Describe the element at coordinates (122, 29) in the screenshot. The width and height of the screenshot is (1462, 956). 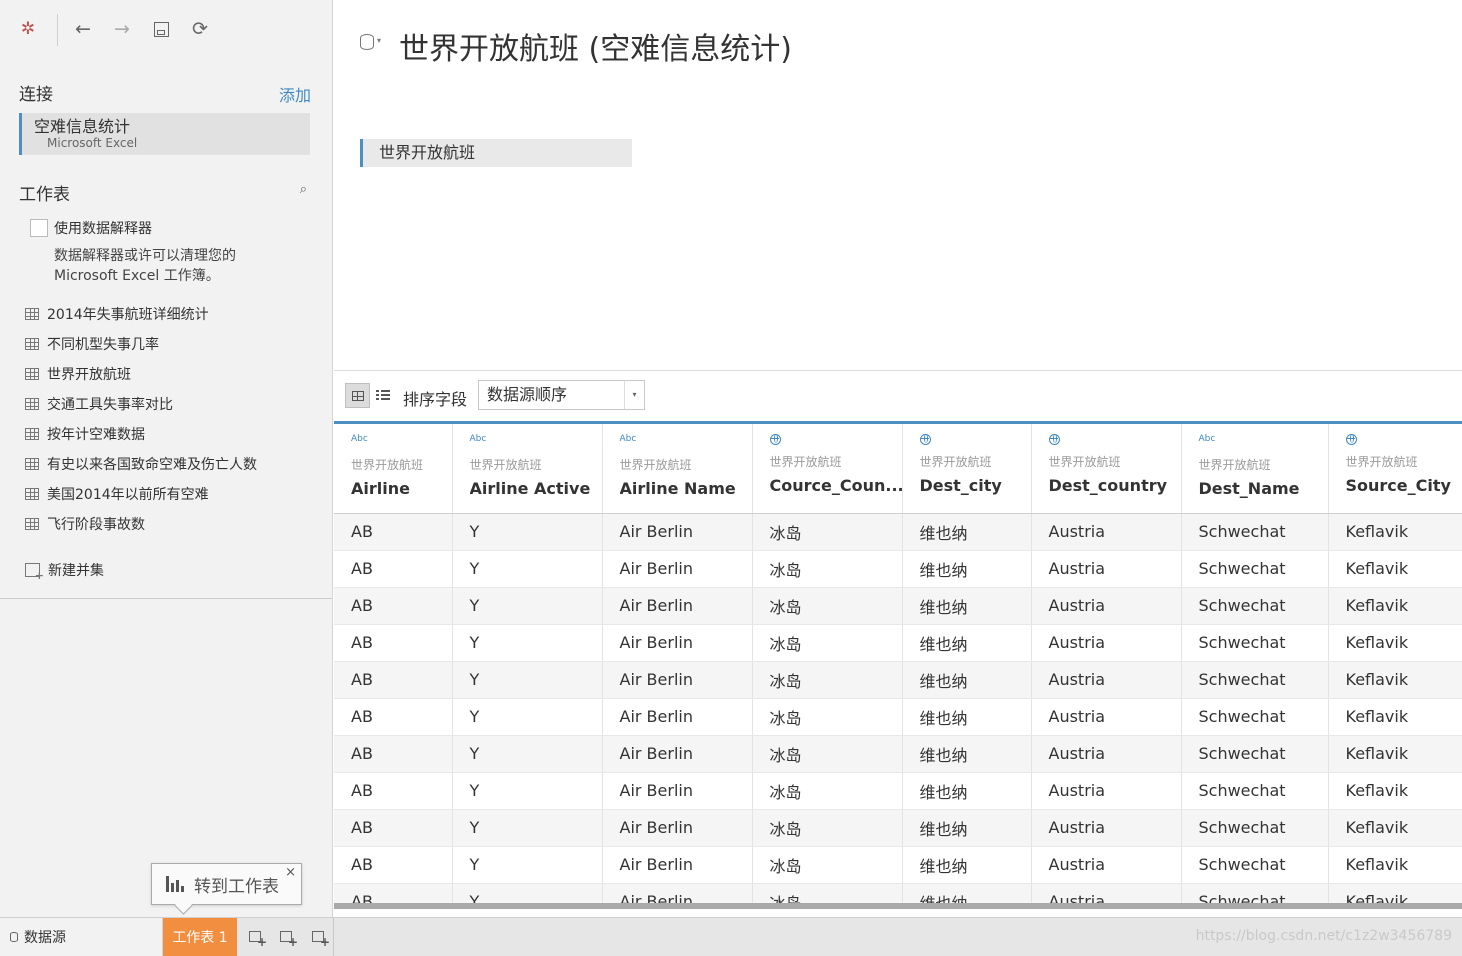
I see `arrow-right-icon: →` at that location.